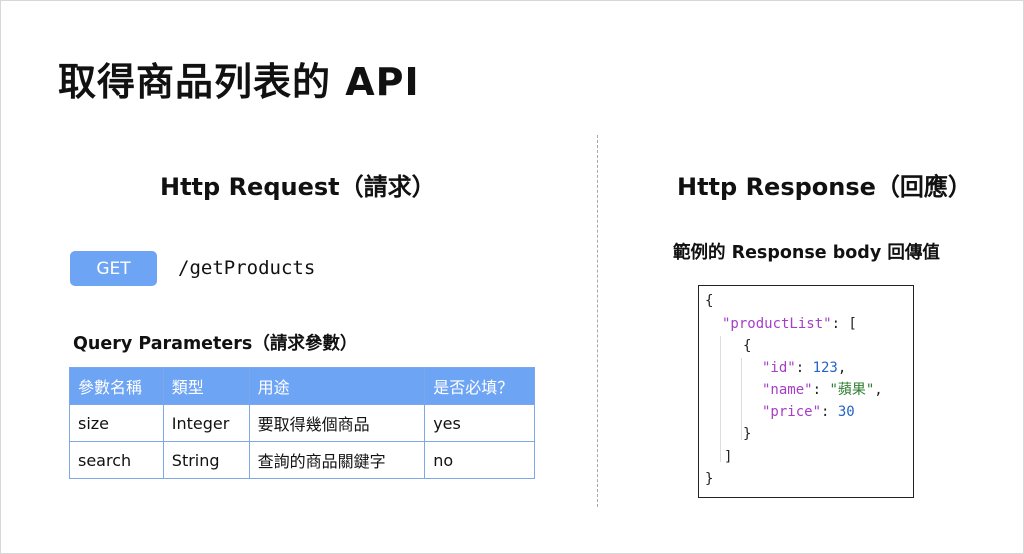 The image size is (1024, 554). I want to click on code-line: "name": "蘋果",, so click(822, 390).